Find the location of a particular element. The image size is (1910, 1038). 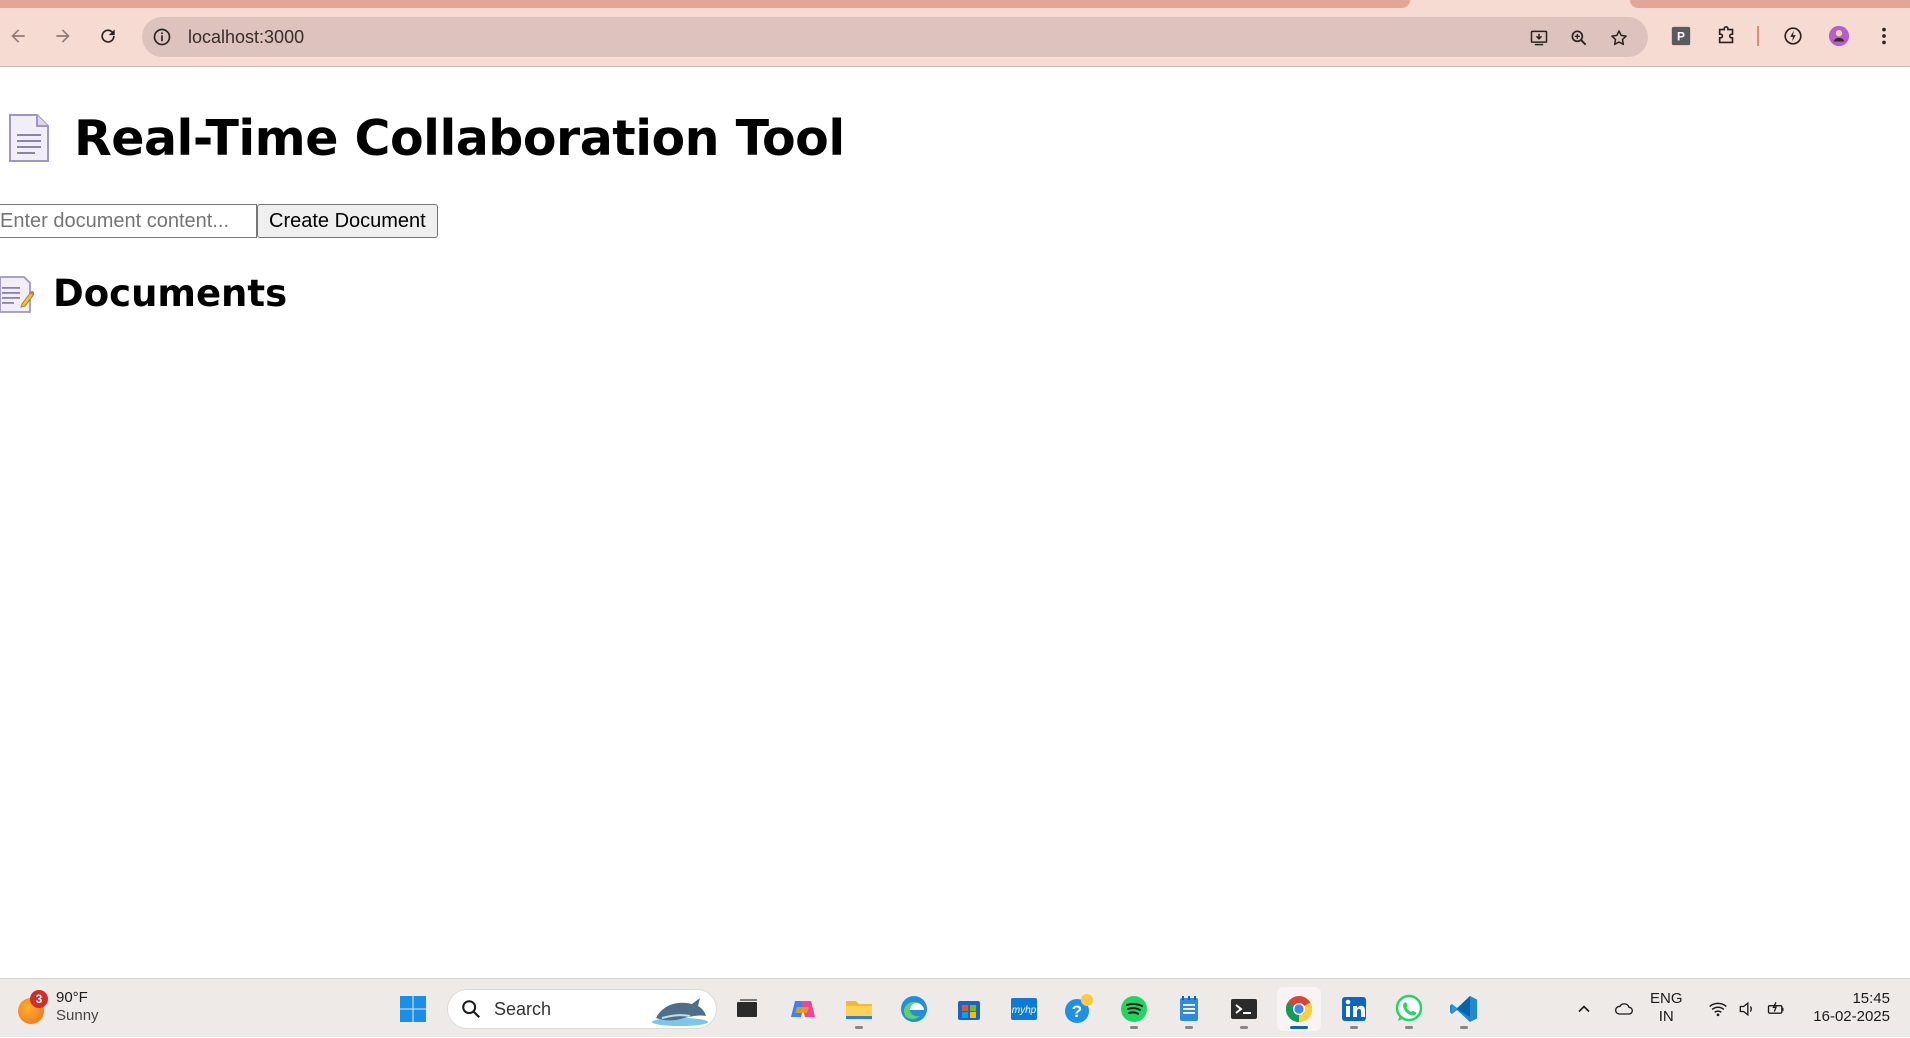

clock-time: 15:45 is located at coordinates (1871, 998).